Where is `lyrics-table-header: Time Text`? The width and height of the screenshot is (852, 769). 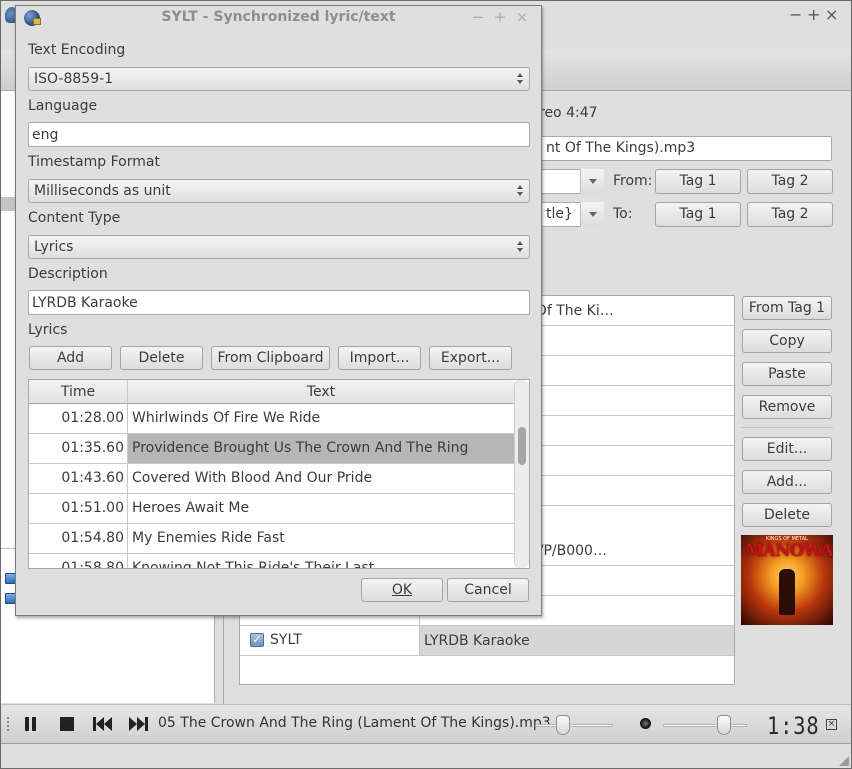
lyrics-table-header: Time Text is located at coordinates (271, 392).